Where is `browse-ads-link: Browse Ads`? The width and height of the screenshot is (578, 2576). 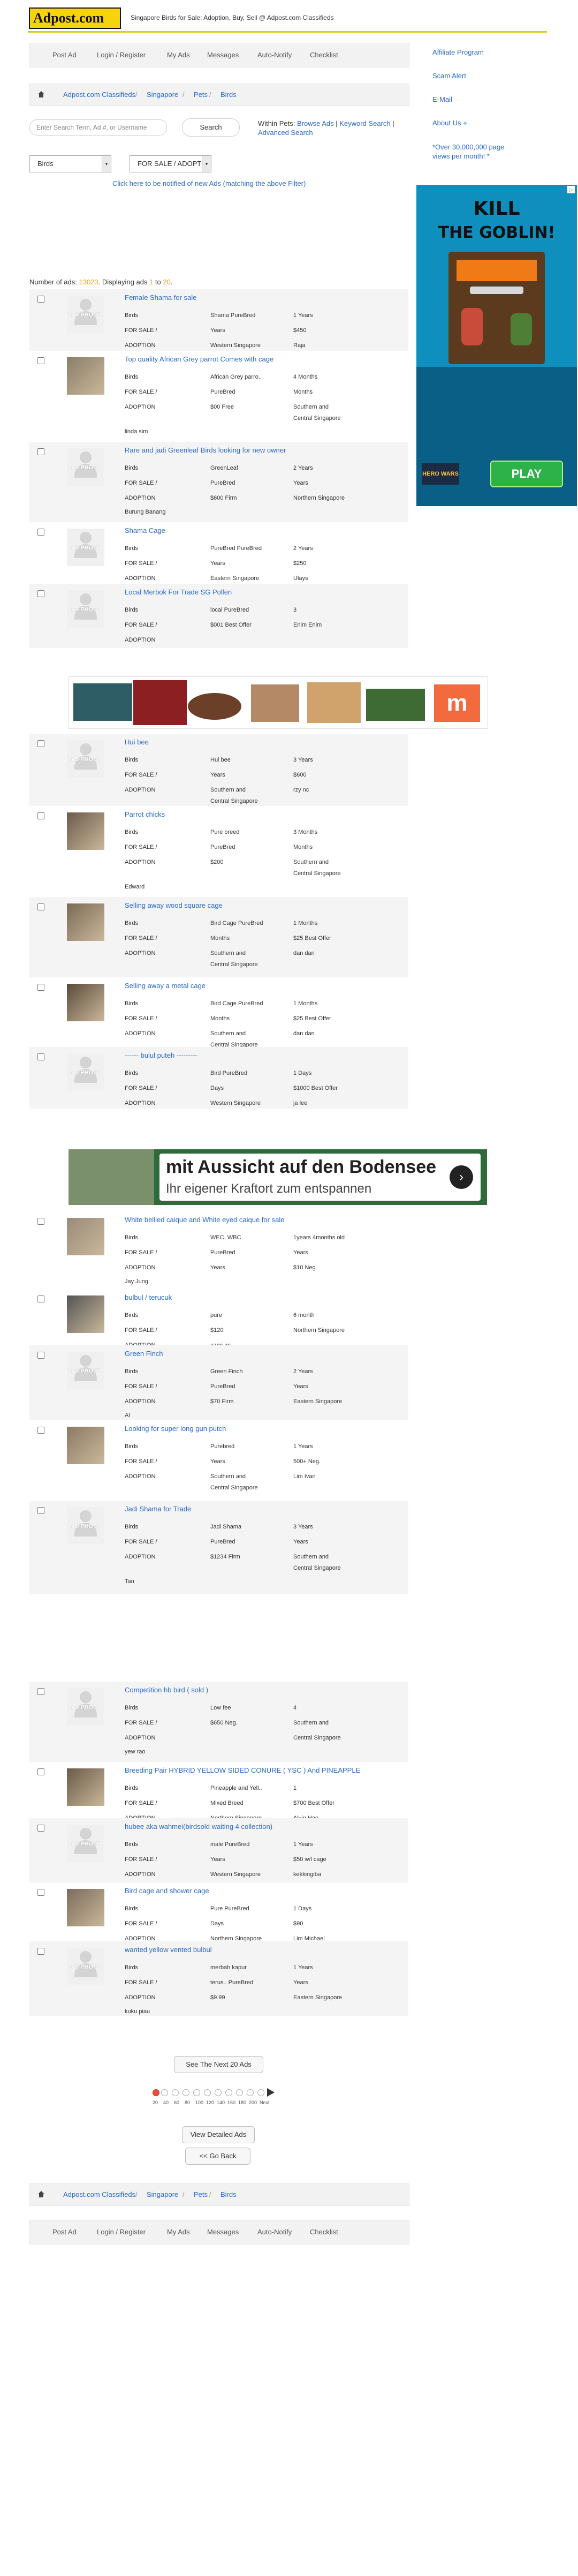 browse-ads-link: Browse Ads is located at coordinates (315, 123).